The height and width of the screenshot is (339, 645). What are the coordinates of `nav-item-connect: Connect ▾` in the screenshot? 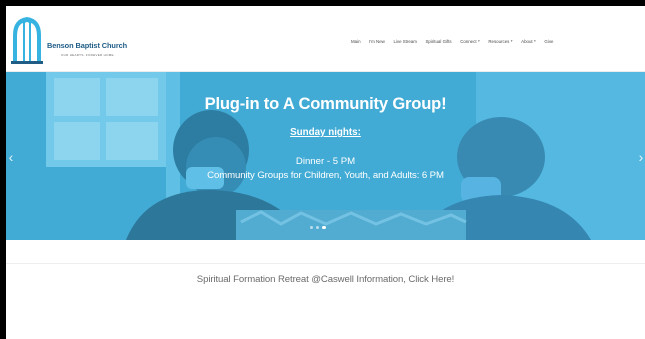 It's located at (470, 41).